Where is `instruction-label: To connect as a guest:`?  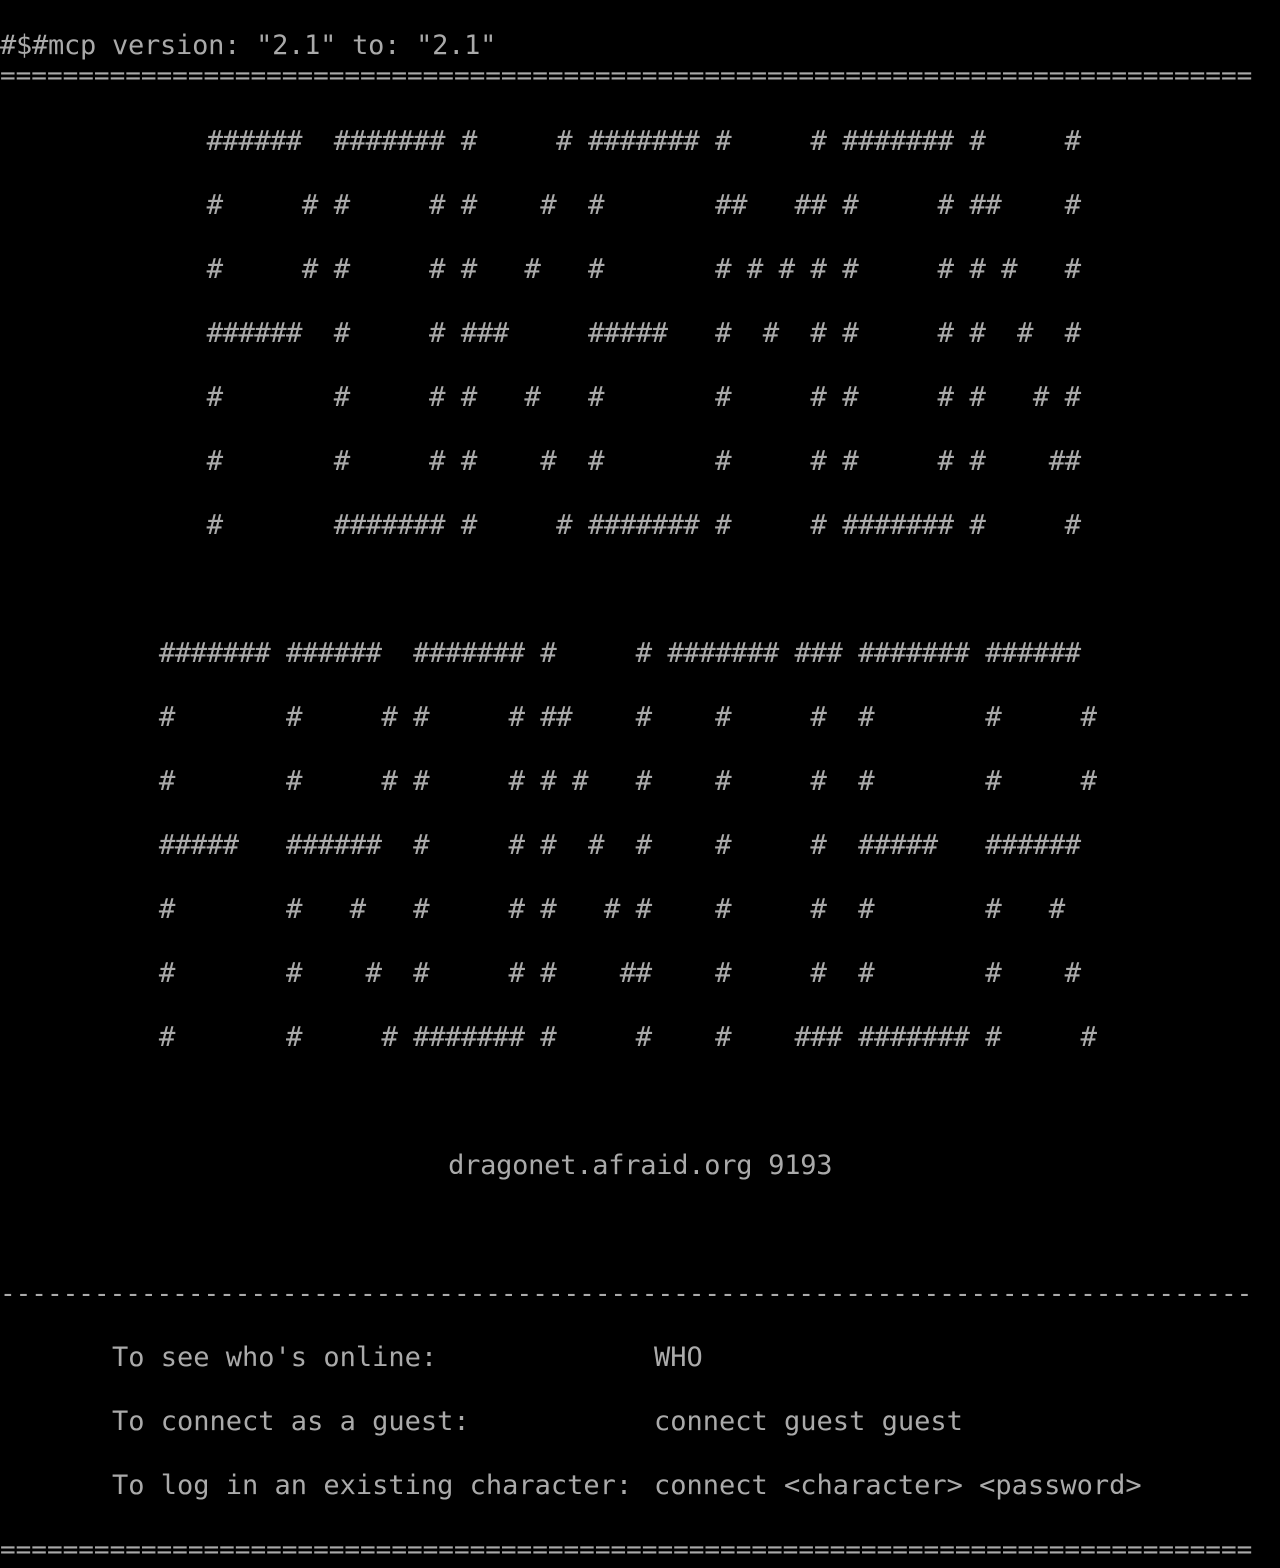 instruction-label: To connect as a guest: is located at coordinates (291, 1421).